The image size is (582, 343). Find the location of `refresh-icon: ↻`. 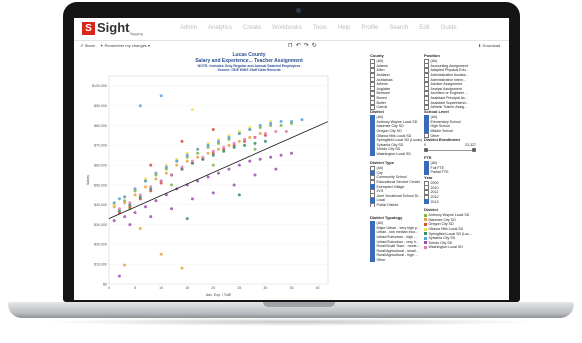

refresh-icon: ↻ is located at coordinates (314, 45).